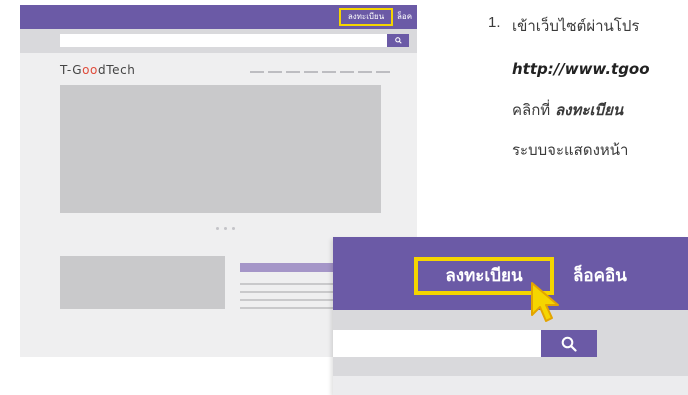 Image resolution: width=688 pixels, height=395 pixels. What do you see at coordinates (576, 26) in the screenshot?
I see `instruction-line-1: เข้าเว็บไซต์ผ่านโปร` at bounding box center [576, 26].